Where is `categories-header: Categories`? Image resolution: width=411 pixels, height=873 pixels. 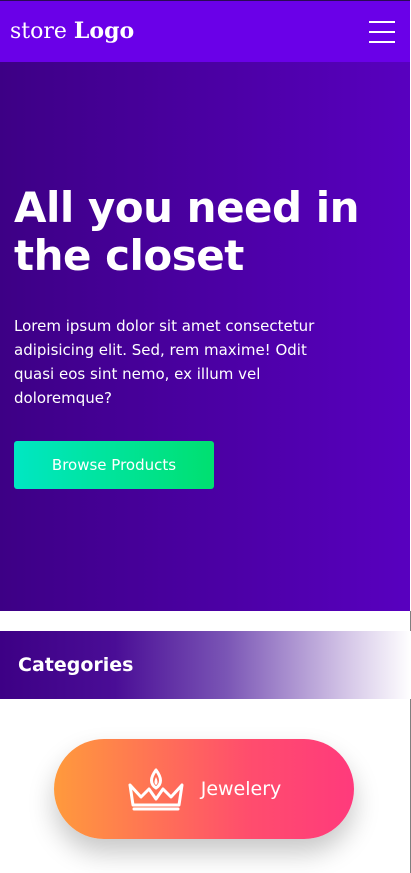
categories-header: Categories is located at coordinates (205, 665).